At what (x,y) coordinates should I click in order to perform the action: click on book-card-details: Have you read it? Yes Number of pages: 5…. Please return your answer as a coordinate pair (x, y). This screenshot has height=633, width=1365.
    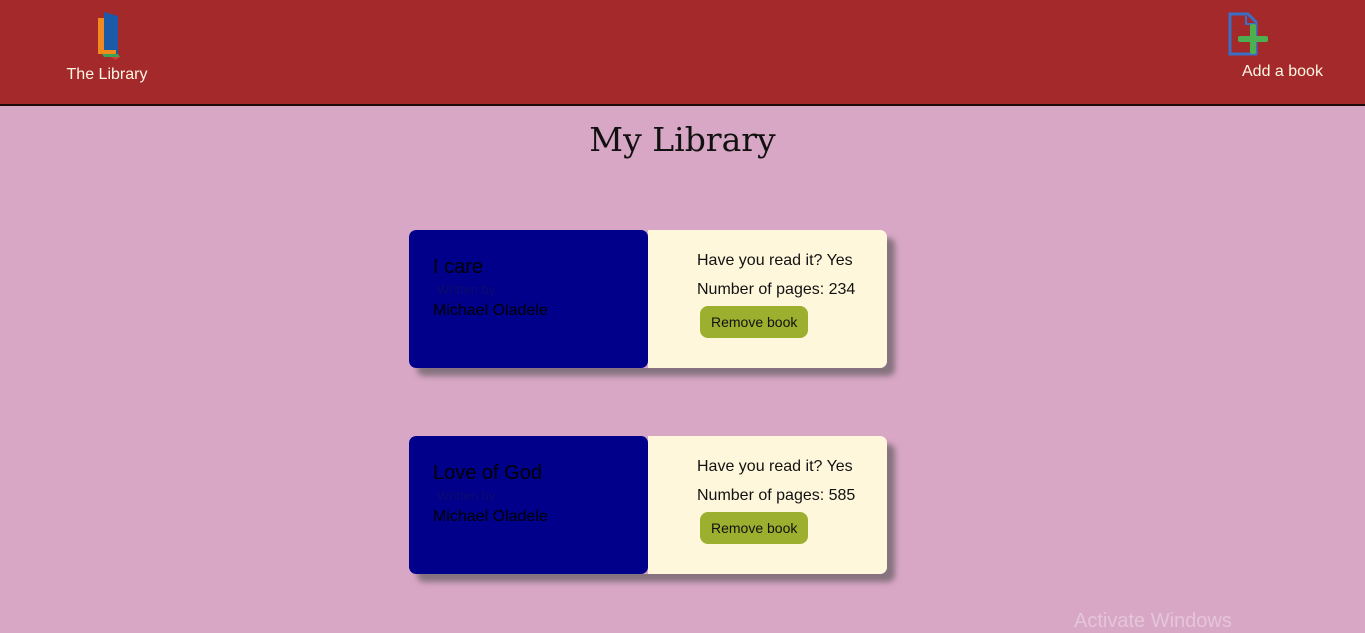
    Looking at the image, I should click on (767, 505).